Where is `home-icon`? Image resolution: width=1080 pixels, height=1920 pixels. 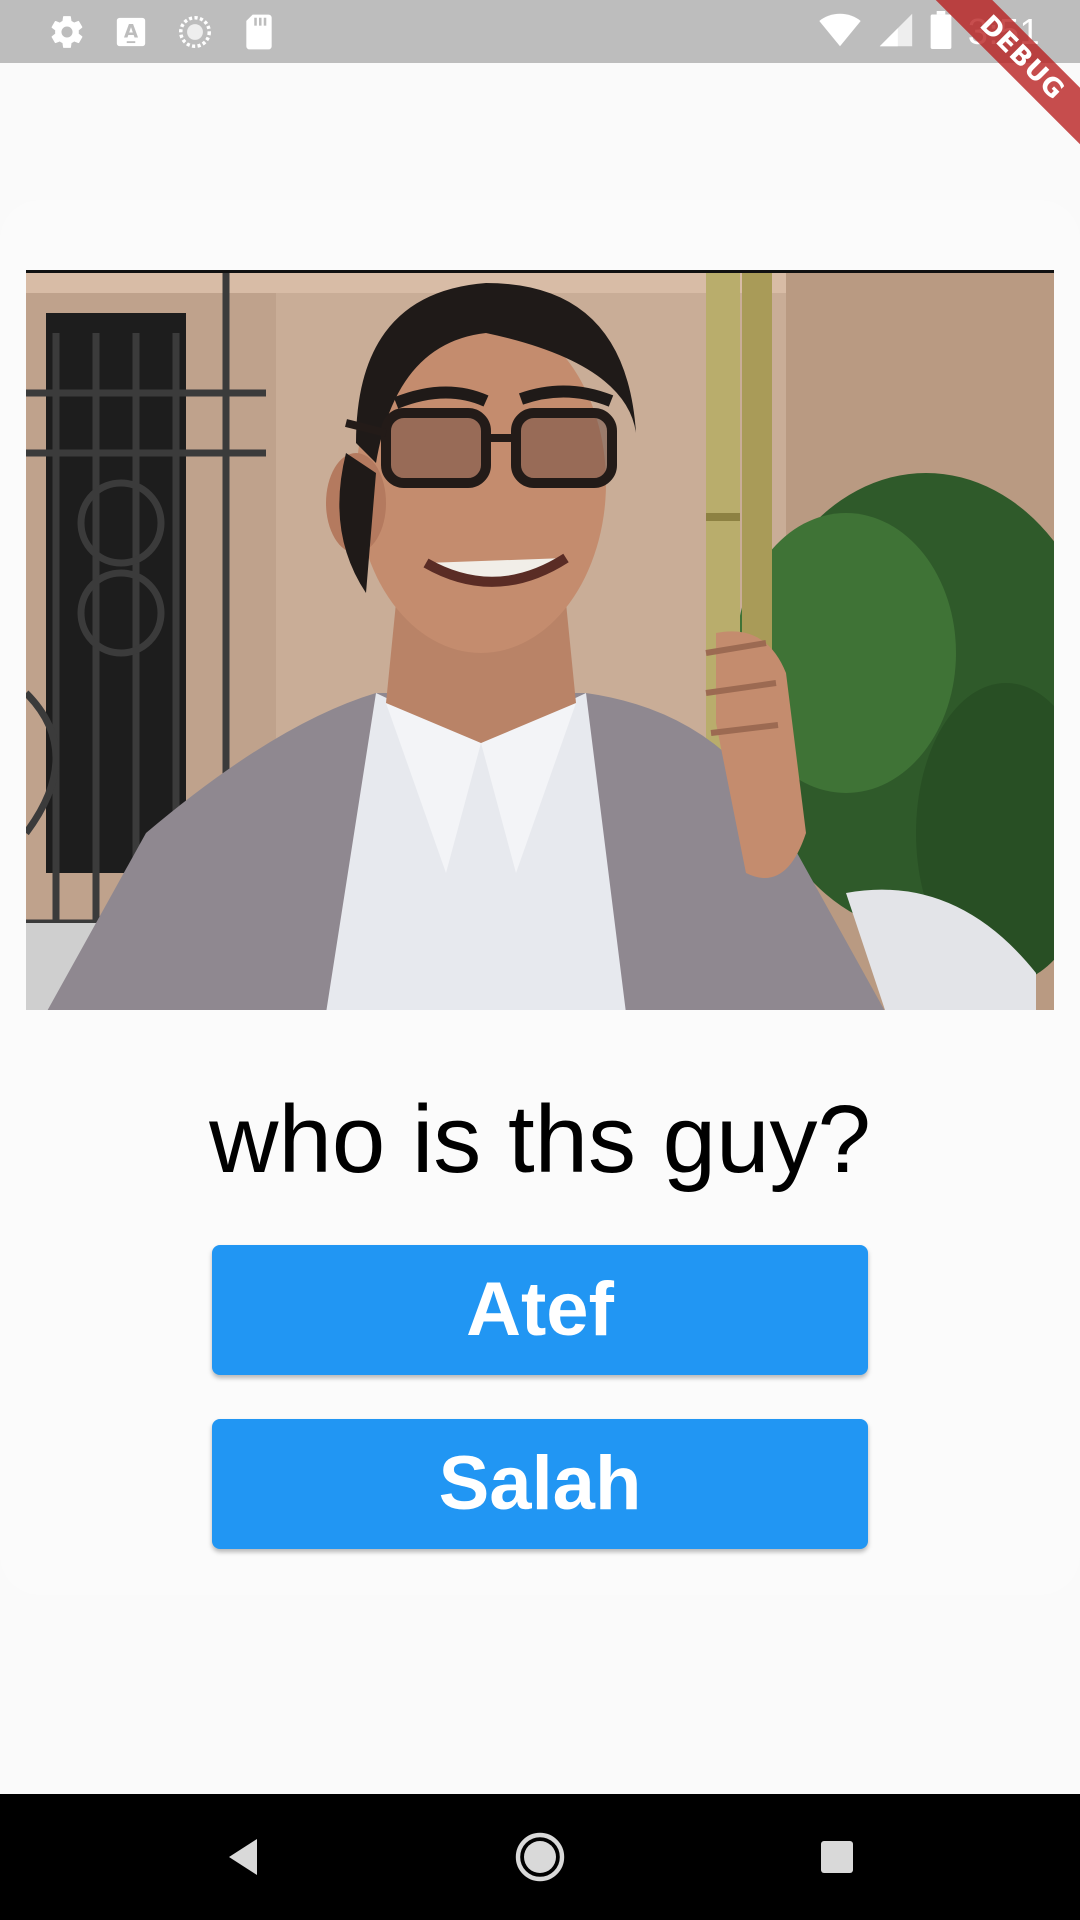
home-icon is located at coordinates (540, 1857).